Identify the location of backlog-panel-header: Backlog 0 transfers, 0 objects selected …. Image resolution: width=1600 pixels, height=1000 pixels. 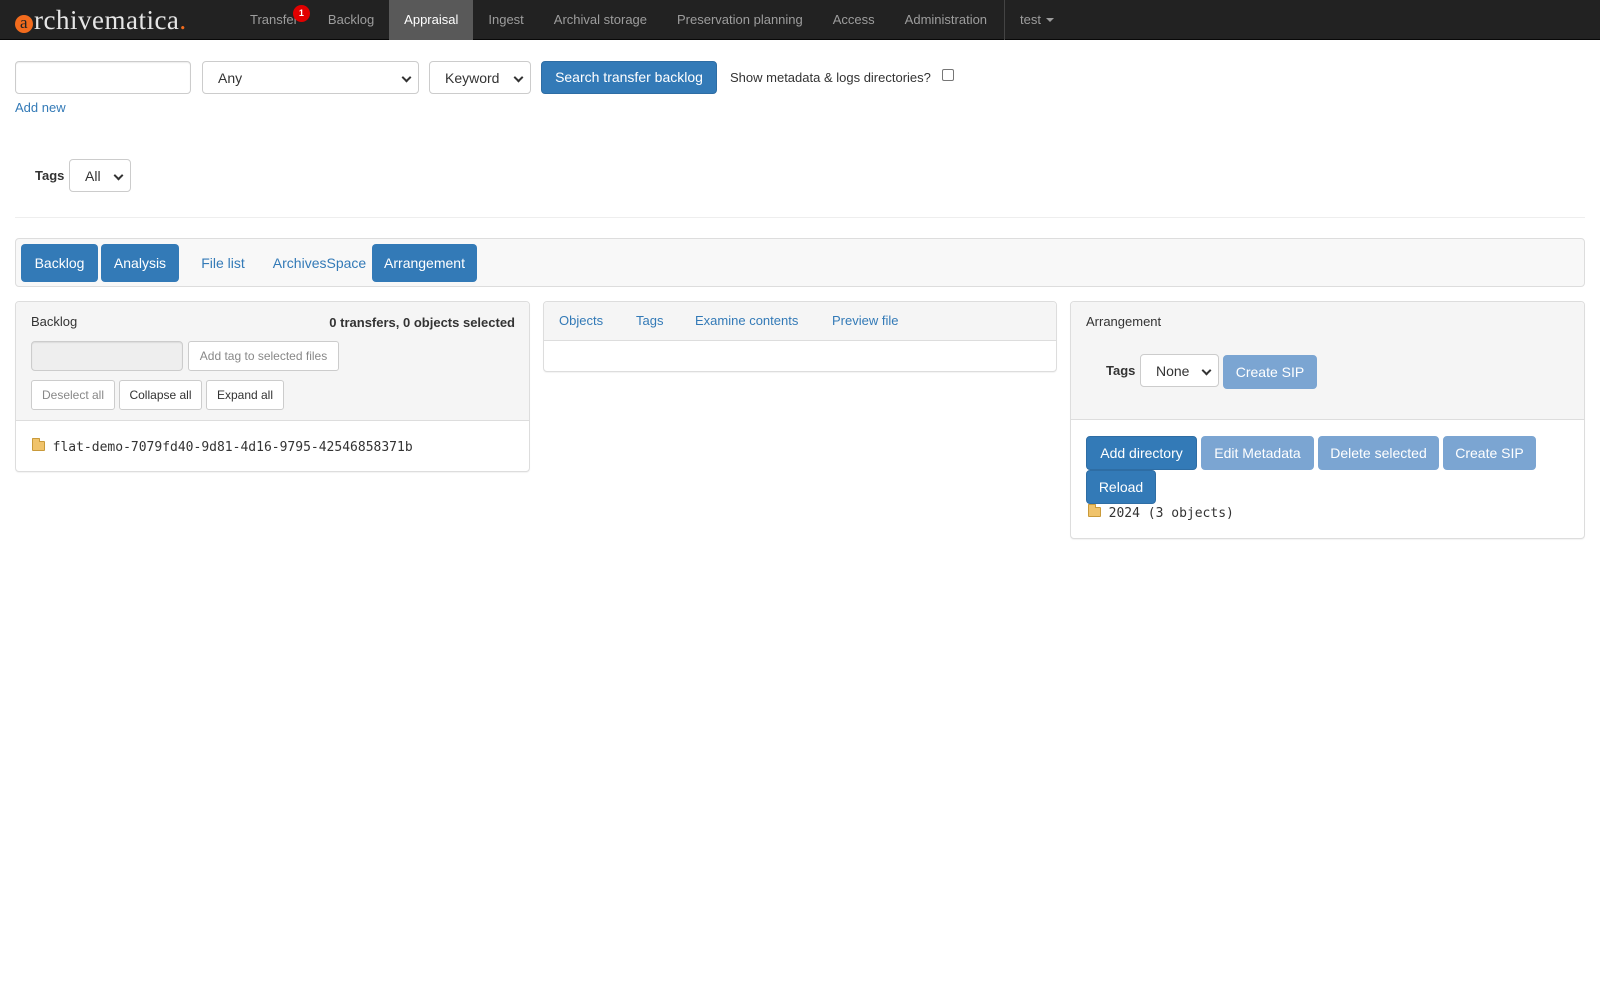
(272, 361).